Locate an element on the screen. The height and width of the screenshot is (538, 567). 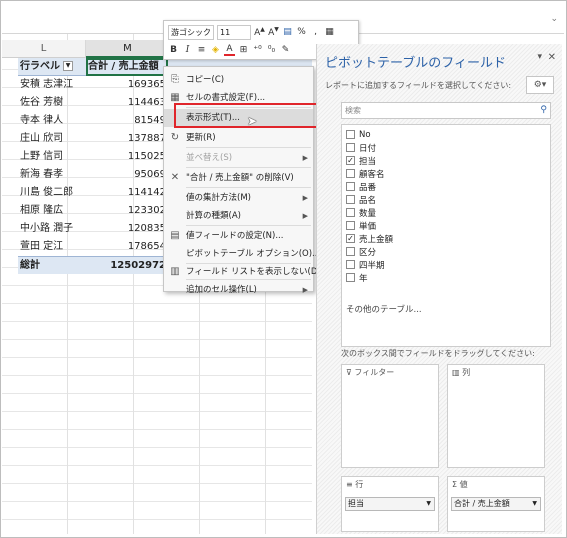
menu-item-4: 並べ替え(S) ▶ is located at coordinates (238, 158).